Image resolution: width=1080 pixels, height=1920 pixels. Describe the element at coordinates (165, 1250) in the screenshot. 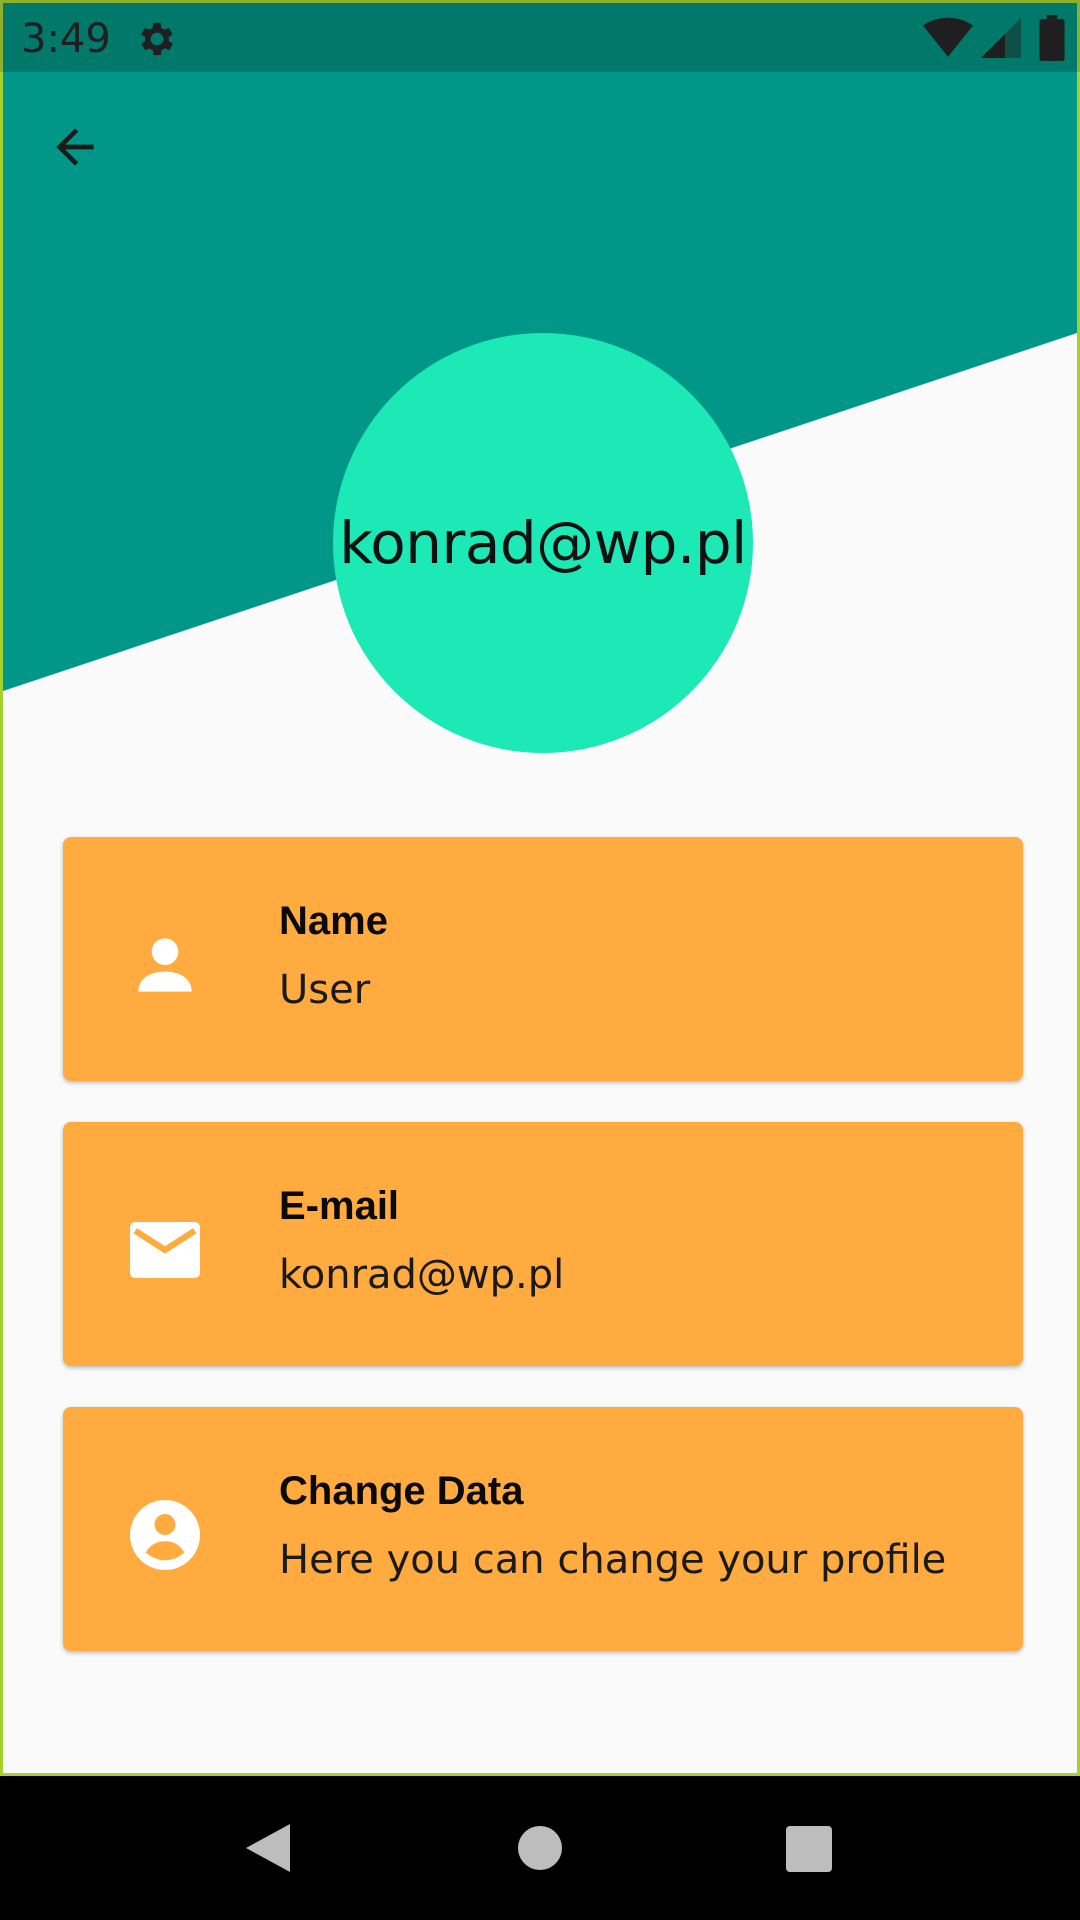

I see `envelope-icon` at that location.